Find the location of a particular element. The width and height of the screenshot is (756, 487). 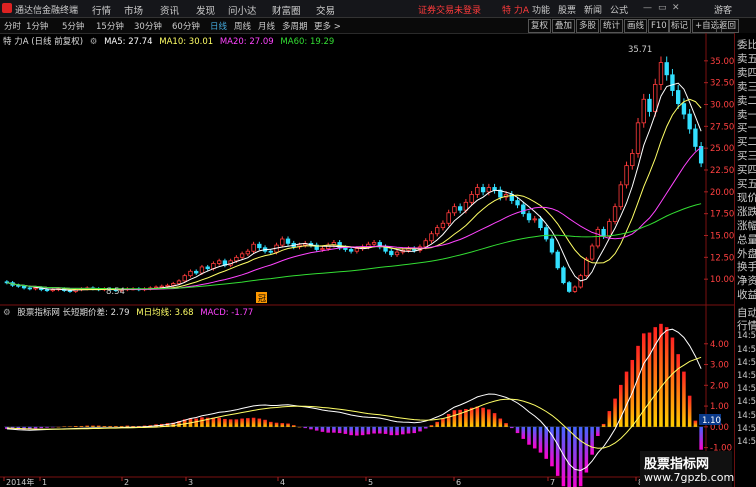

menu-item-newsfeed: 新闻 is located at coordinates (593, 9).